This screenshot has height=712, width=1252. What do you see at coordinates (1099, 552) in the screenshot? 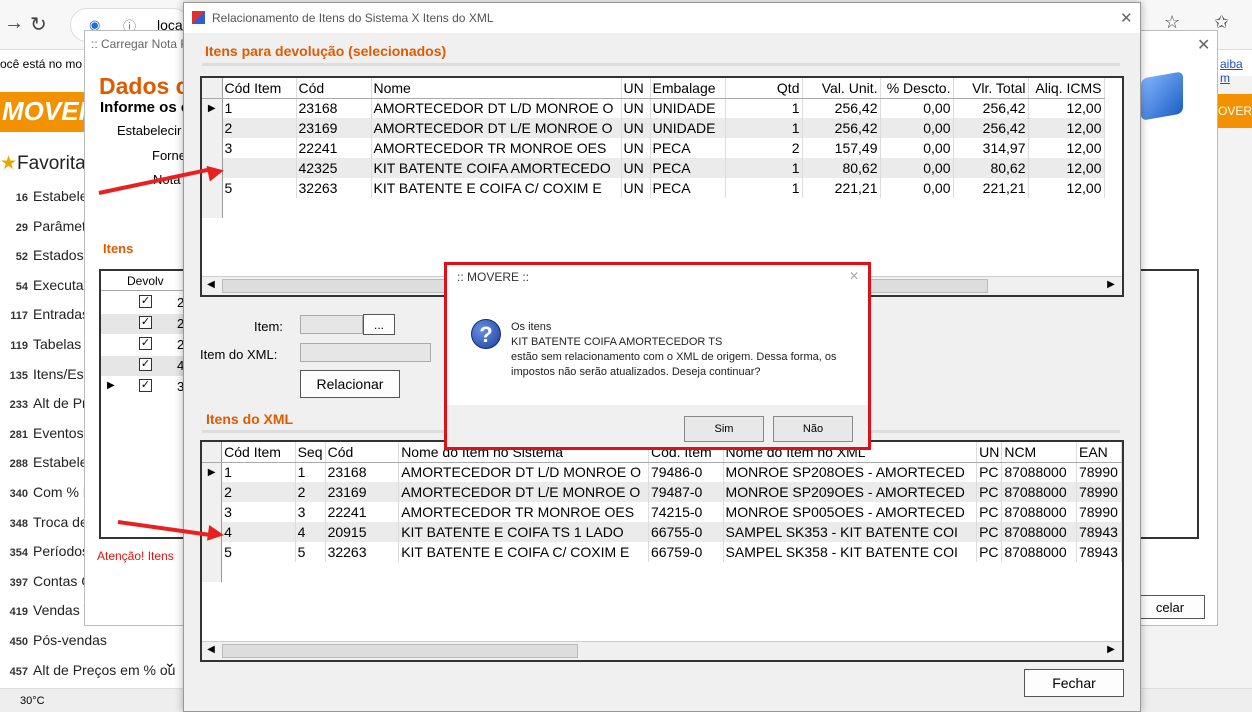
I see `table-cell: 78943` at bounding box center [1099, 552].